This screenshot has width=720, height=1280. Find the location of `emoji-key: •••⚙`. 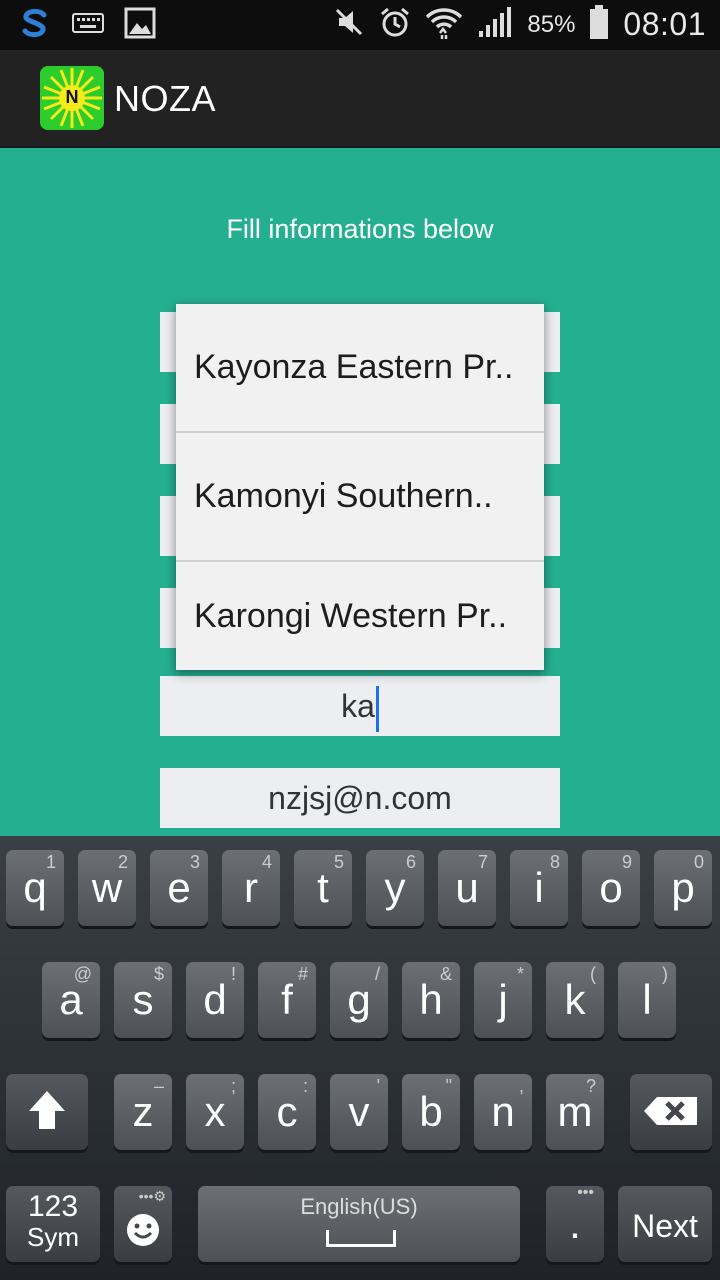

emoji-key: •••⚙ is located at coordinates (143, 1224).